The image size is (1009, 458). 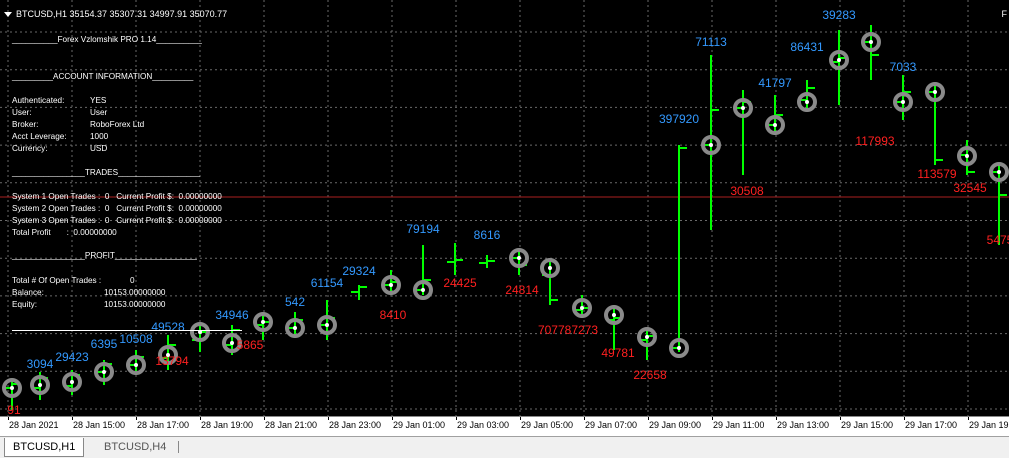 What do you see at coordinates (747, 191) in the screenshot?
I see `red-label-9: 30508` at bounding box center [747, 191].